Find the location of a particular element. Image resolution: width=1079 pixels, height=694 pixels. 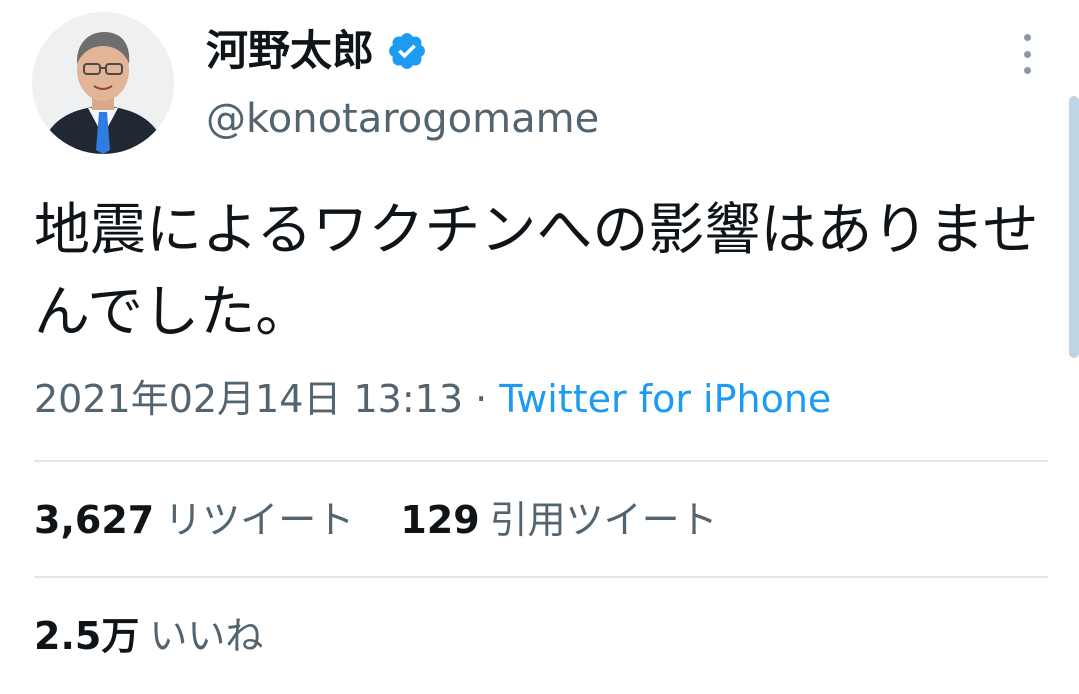

quotes-label: 引用ツイート is located at coordinates (603, 520).